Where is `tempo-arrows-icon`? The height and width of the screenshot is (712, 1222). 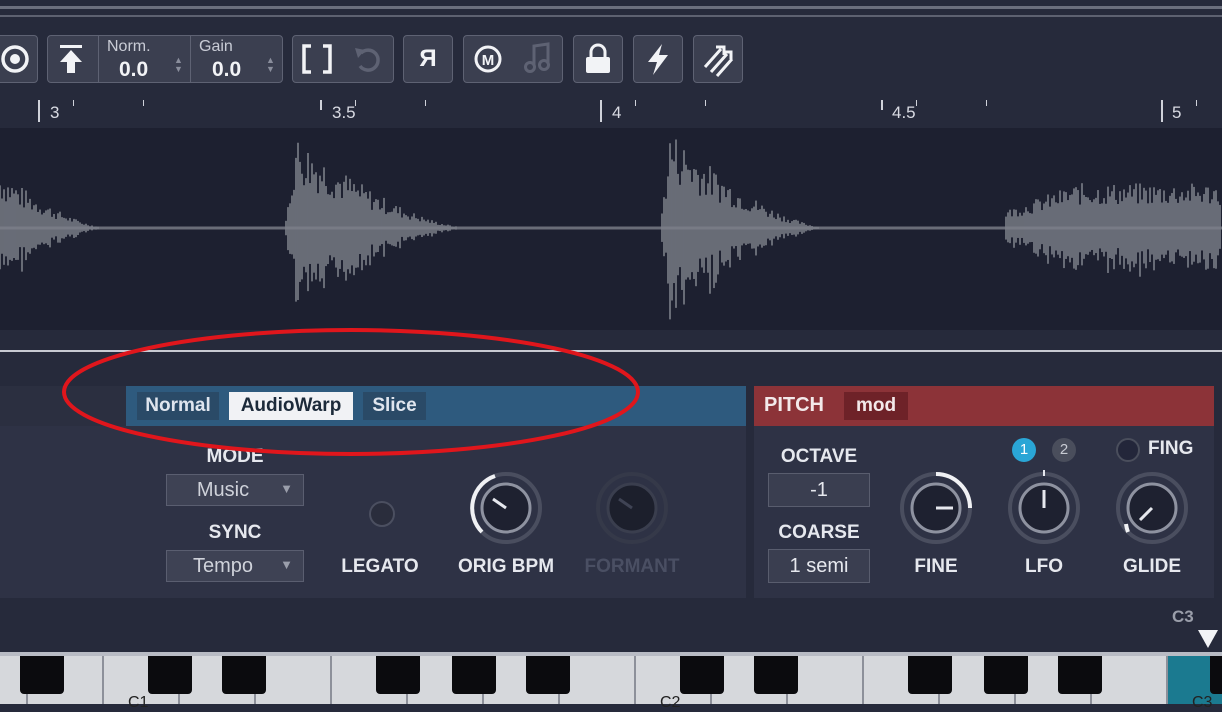
tempo-arrows-icon is located at coordinates (718, 61).